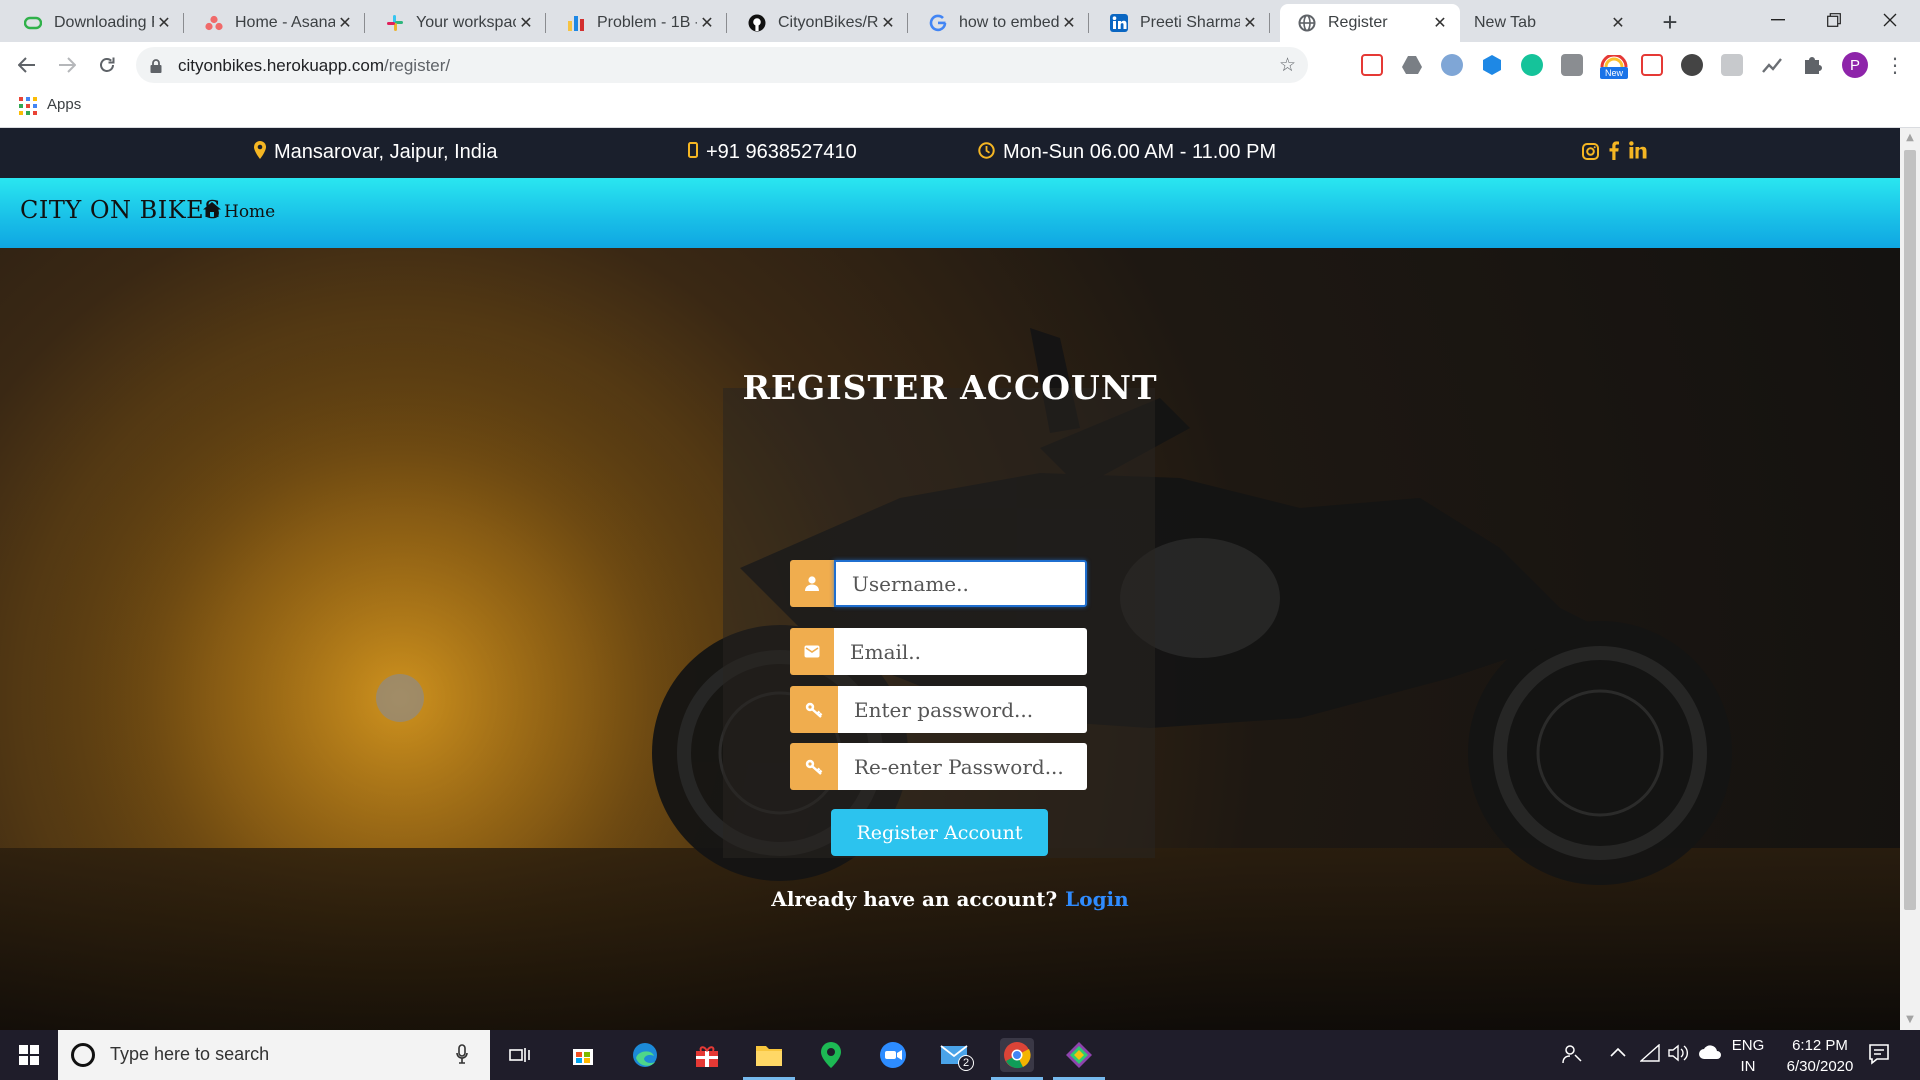  What do you see at coordinates (520, 1055) in the screenshot?
I see `task-view-icon` at bounding box center [520, 1055].